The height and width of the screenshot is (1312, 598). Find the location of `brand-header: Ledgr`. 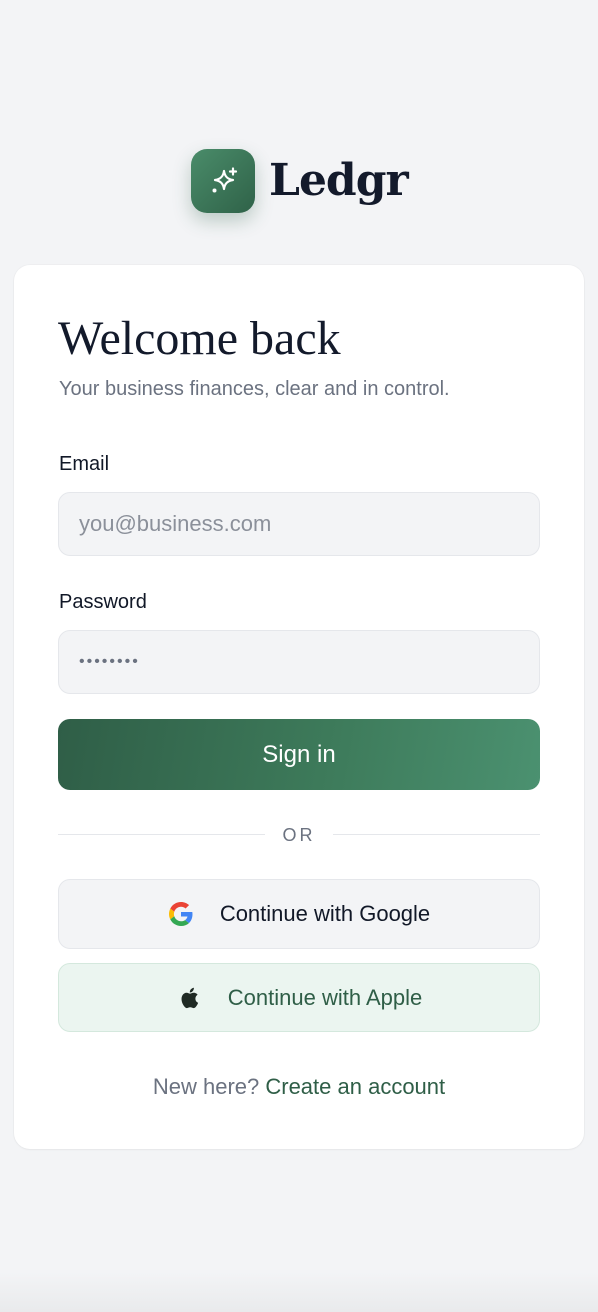

brand-header: Ledgr is located at coordinates (300, 181).